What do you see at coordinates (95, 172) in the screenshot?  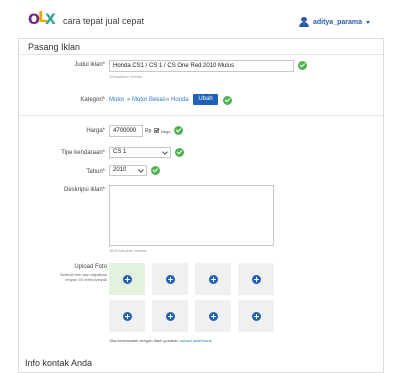 I see `year-label: Tahun*` at bounding box center [95, 172].